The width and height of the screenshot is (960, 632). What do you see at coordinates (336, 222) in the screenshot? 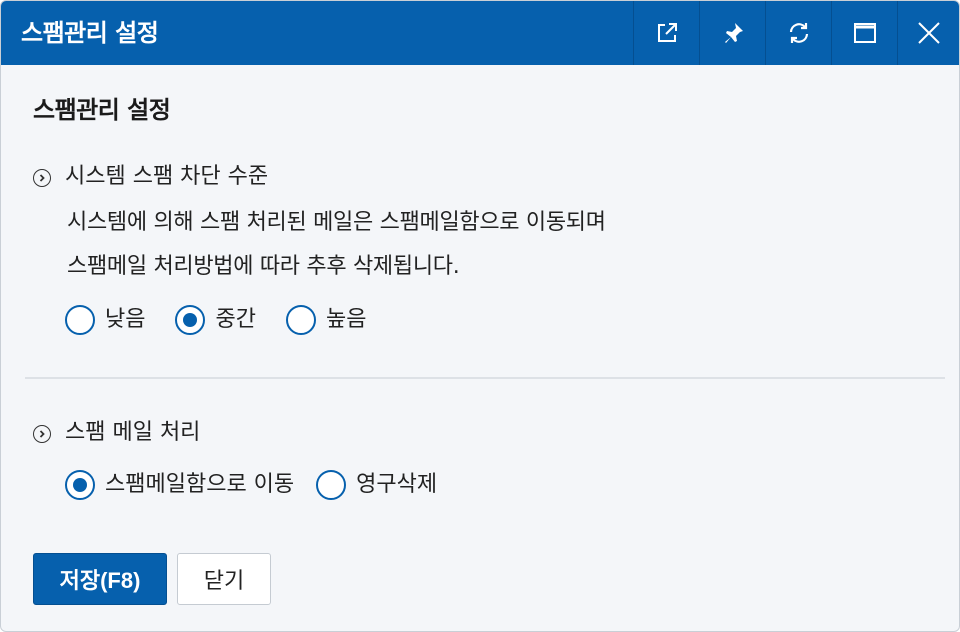
I see `description-line-1: 시스템에 의해 스팸 처리된 메일은 스팸메일함으로 이동되며` at bounding box center [336, 222].